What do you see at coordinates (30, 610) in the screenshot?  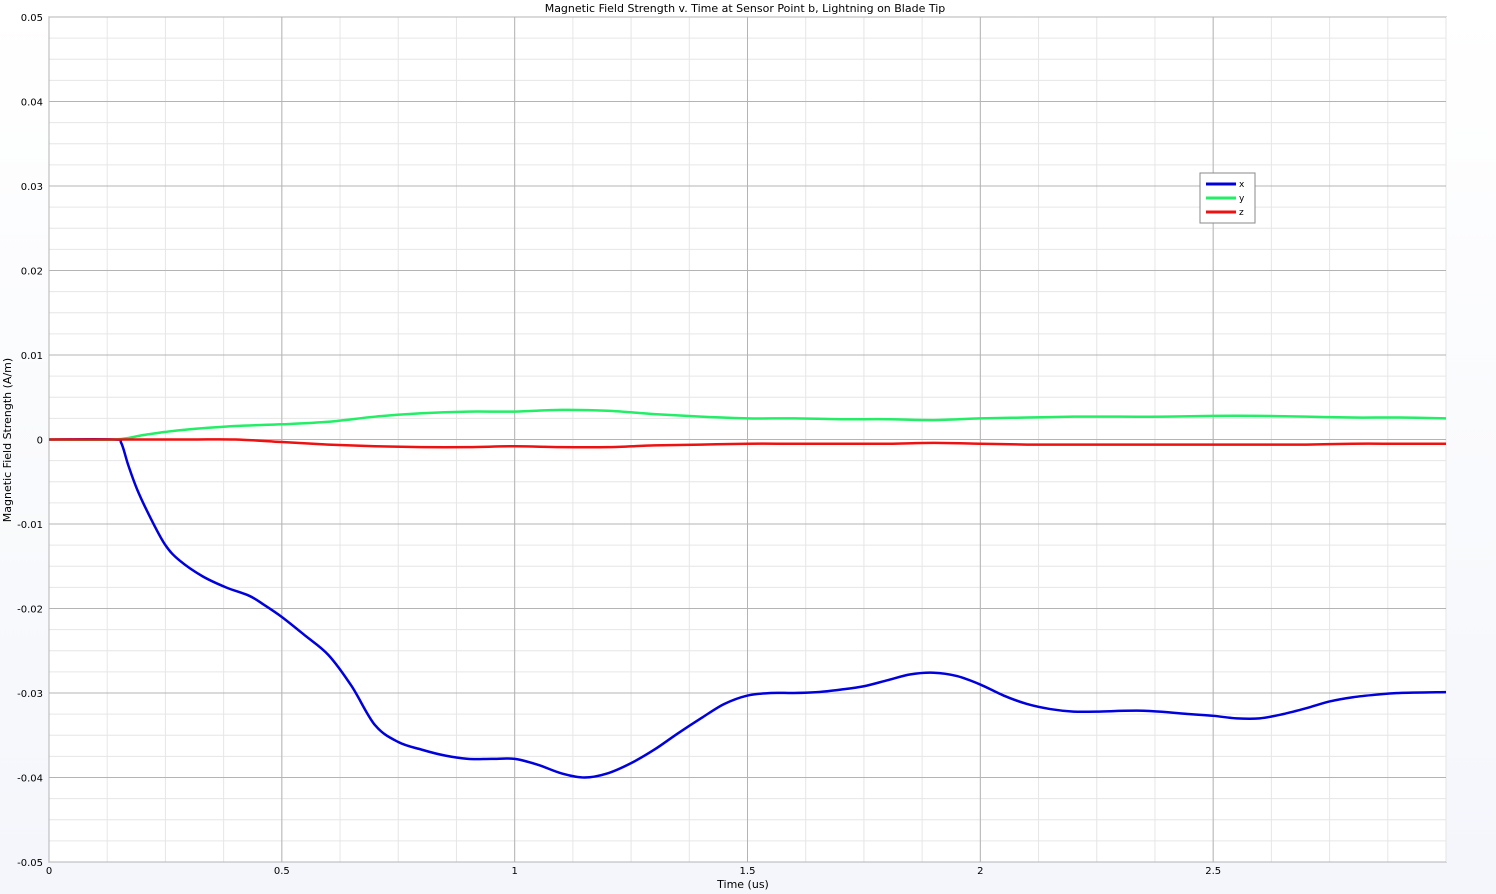 I see `y-tick-label: -0.02` at bounding box center [30, 610].